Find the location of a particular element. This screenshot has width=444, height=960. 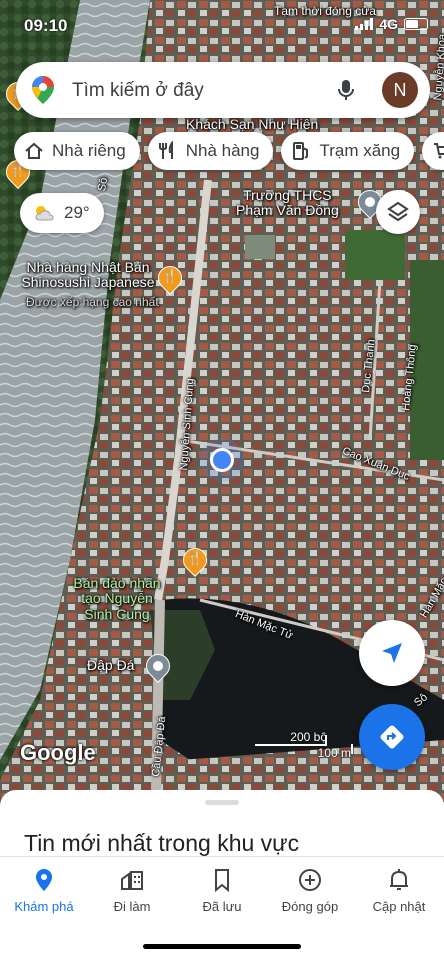

google-brand-logo: Google is located at coordinates (58, 752).